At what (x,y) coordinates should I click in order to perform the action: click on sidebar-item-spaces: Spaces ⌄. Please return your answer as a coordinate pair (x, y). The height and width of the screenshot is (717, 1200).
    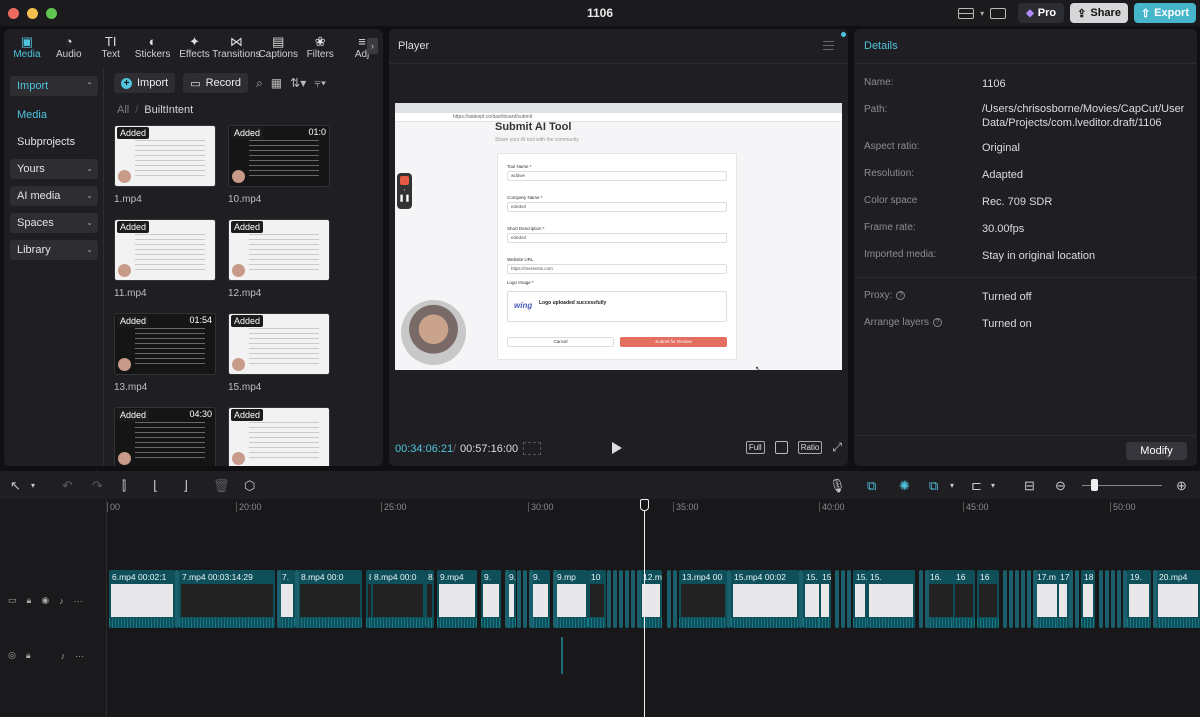
    Looking at the image, I should click on (54, 223).